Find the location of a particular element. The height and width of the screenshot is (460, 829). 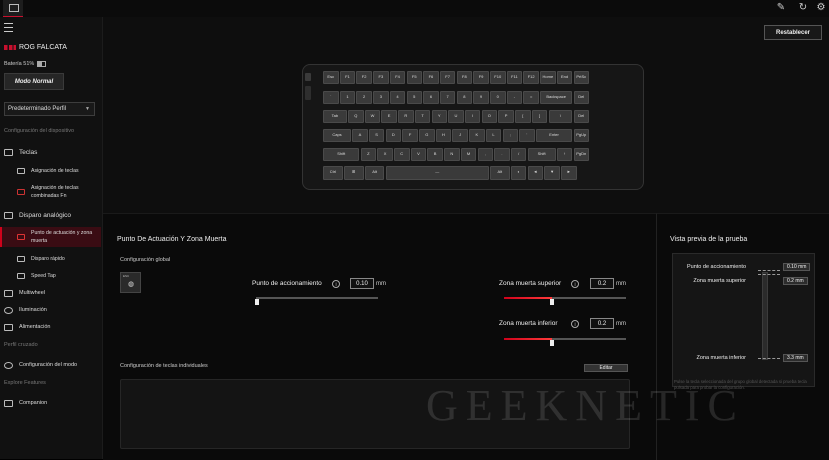

keyboard-key: 9 is located at coordinates (481, 97).